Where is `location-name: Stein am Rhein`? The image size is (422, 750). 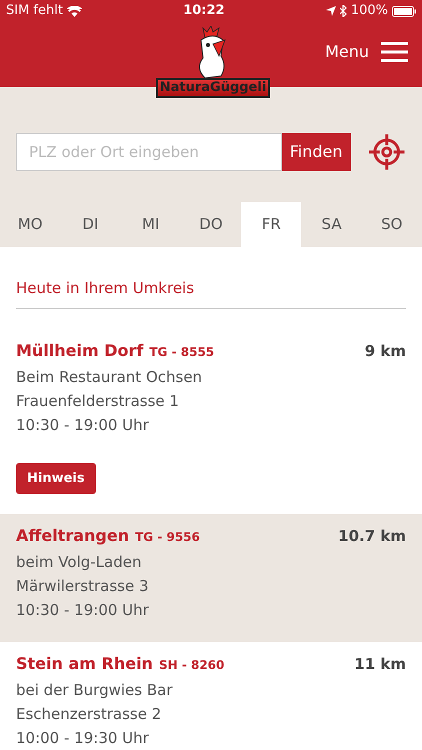 location-name: Stein am Rhein is located at coordinates (84, 664).